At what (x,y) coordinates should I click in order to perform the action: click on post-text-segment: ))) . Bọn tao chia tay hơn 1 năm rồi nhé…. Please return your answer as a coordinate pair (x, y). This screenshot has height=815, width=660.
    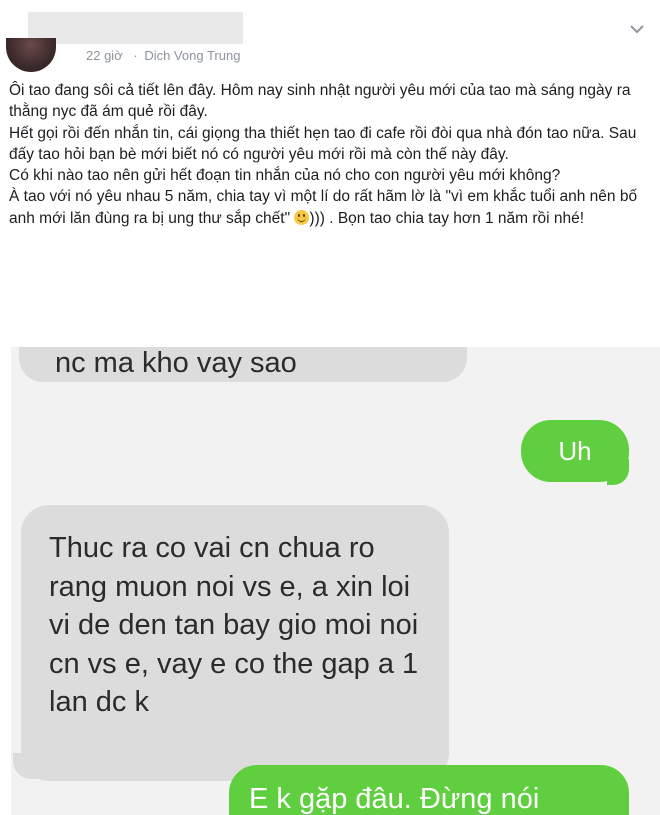
    Looking at the image, I should click on (447, 218).